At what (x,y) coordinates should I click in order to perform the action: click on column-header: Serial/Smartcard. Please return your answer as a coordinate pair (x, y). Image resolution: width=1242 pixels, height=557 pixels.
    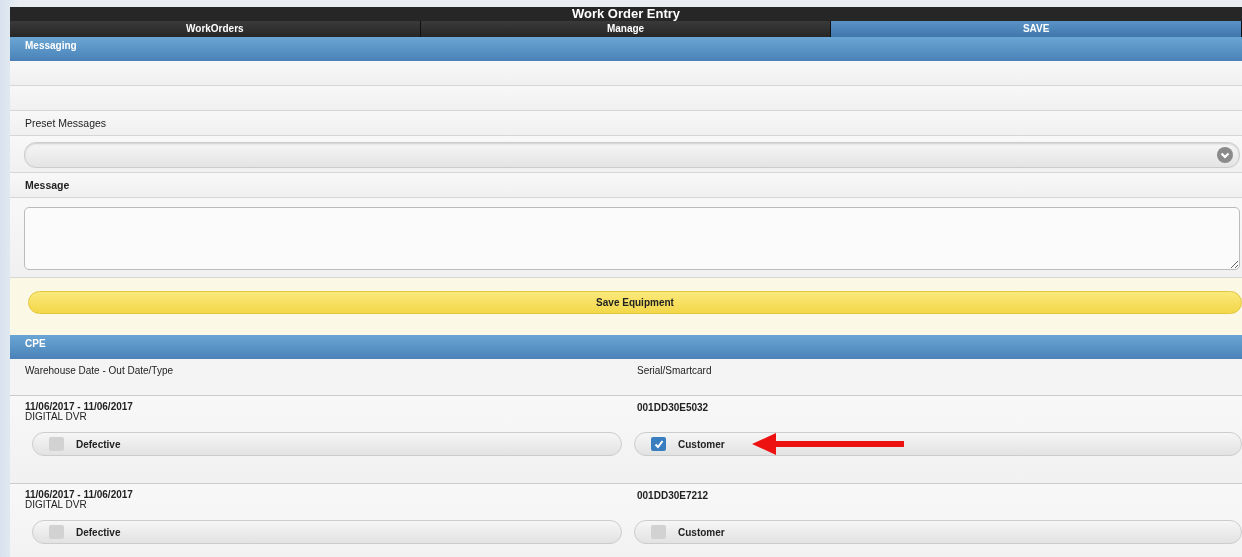
    Looking at the image, I should click on (675, 371).